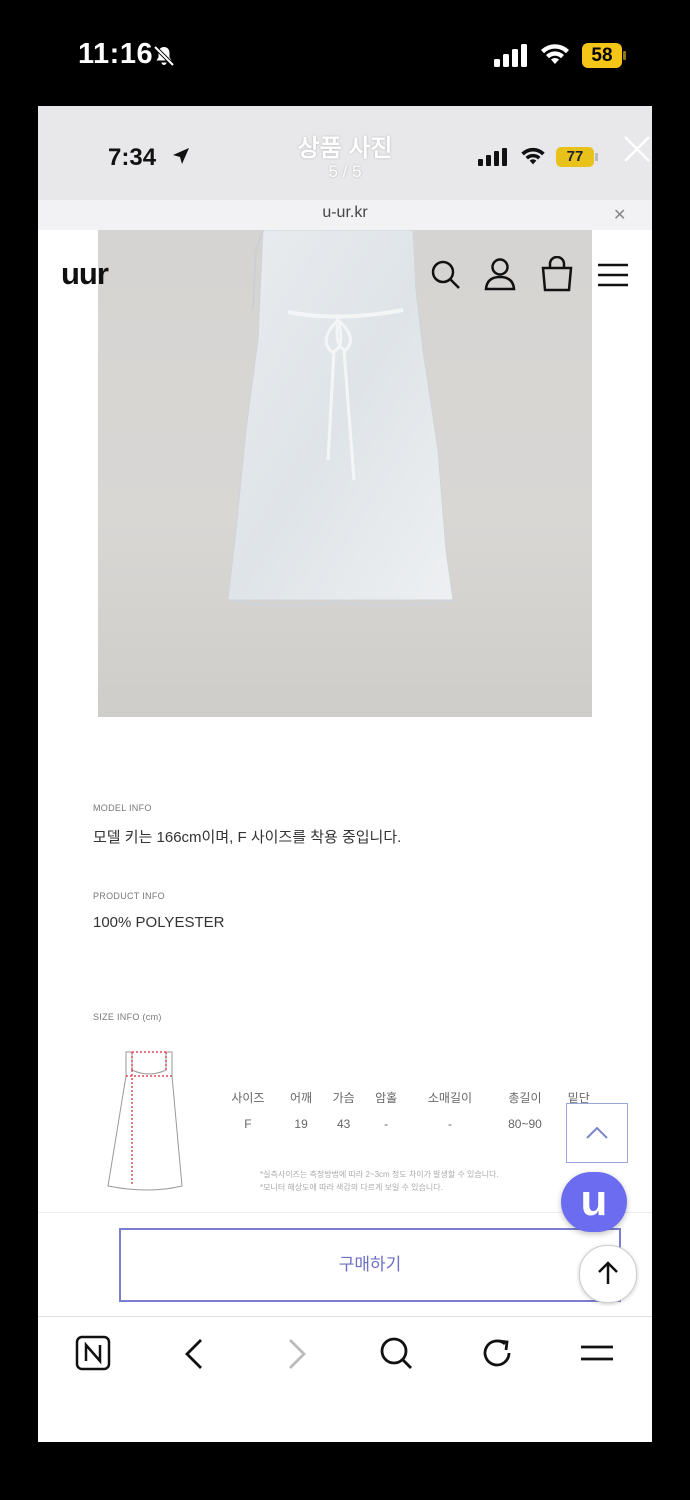 This screenshot has width=690, height=1500. What do you see at coordinates (116, 54) in the screenshot?
I see `status-time: 11:16` at bounding box center [116, 54].